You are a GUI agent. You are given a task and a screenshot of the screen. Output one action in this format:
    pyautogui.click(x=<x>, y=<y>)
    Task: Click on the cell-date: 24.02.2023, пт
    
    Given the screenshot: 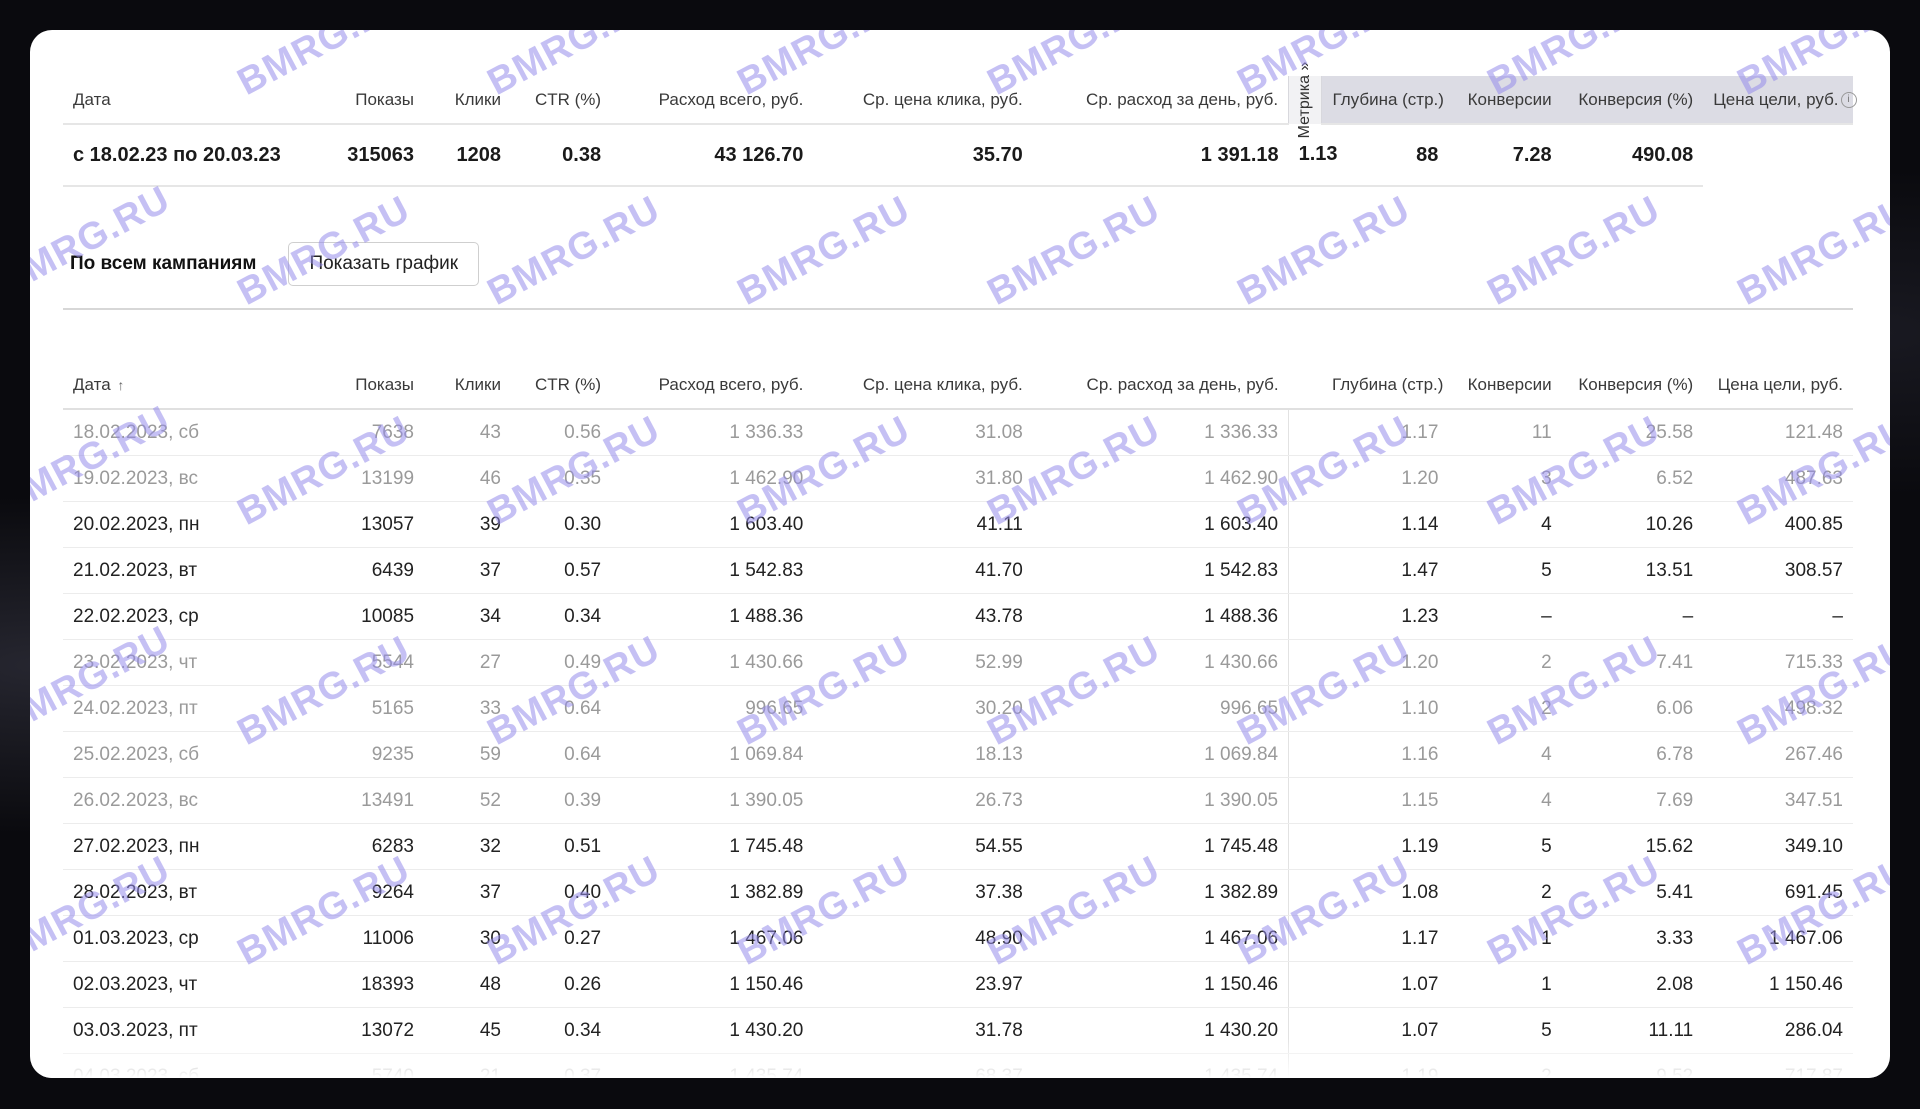 What is the action you would take?
    pyautogui.click(x=197, y=708)
    